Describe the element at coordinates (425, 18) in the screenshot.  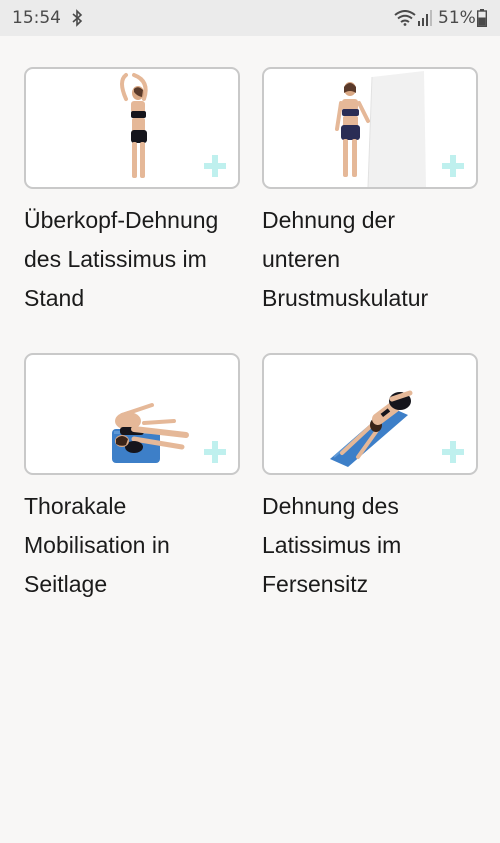
I see `signal-icon` at that location.